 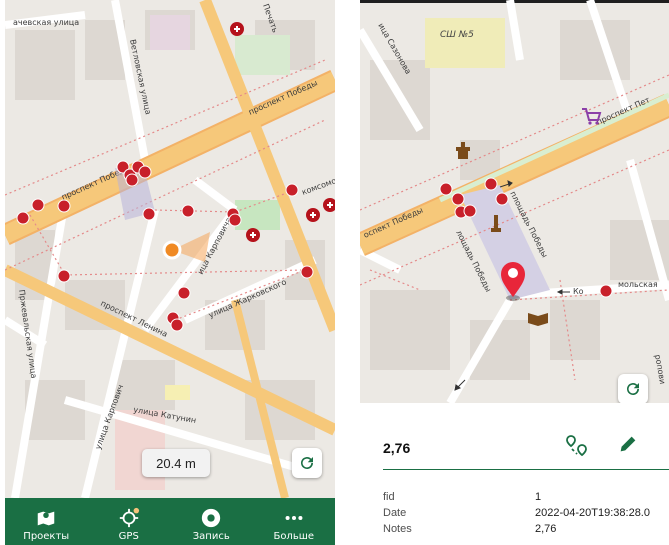 I want to click on nav-more: Больше, so click(x=294, y=526).